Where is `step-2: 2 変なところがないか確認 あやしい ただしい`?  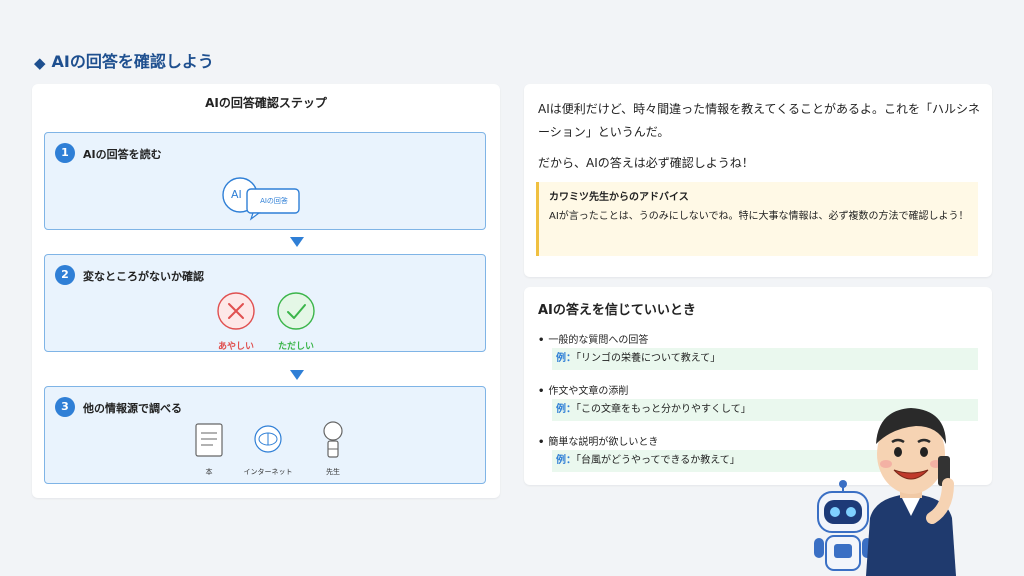
step-2: 2 変なところがないか確認 あやしい ただしい is located at coordinates (265, 303).